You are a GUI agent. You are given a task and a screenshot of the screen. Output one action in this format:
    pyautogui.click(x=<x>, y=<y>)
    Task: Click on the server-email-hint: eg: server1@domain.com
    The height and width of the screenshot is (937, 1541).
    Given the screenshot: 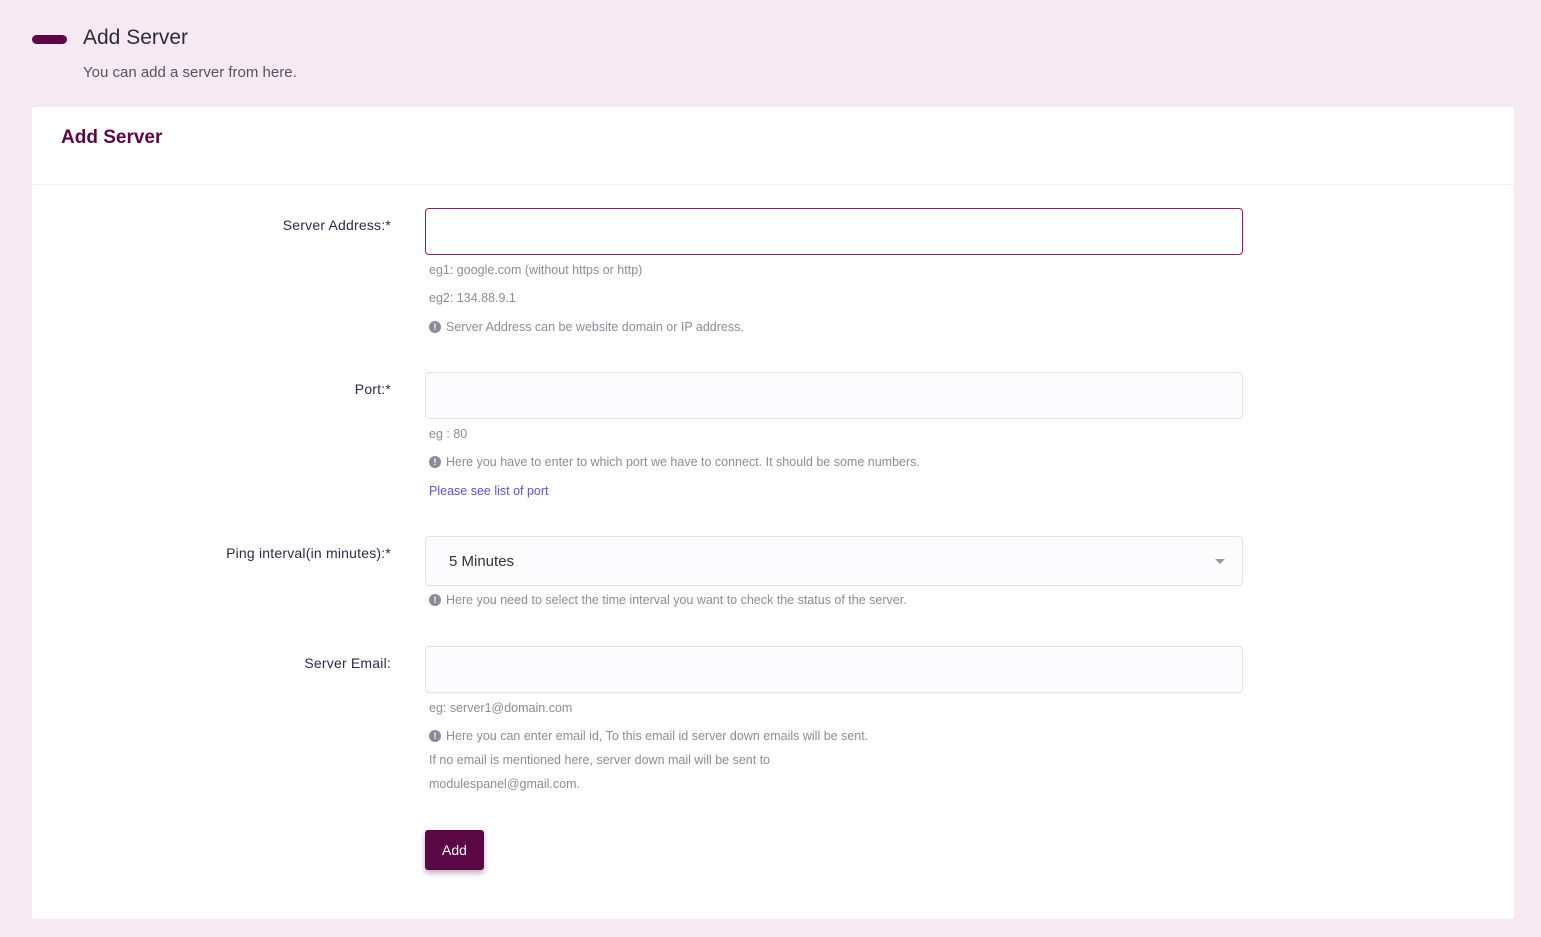 What is the action you would take?
    pyautogui.click(x=501, y=708)
    